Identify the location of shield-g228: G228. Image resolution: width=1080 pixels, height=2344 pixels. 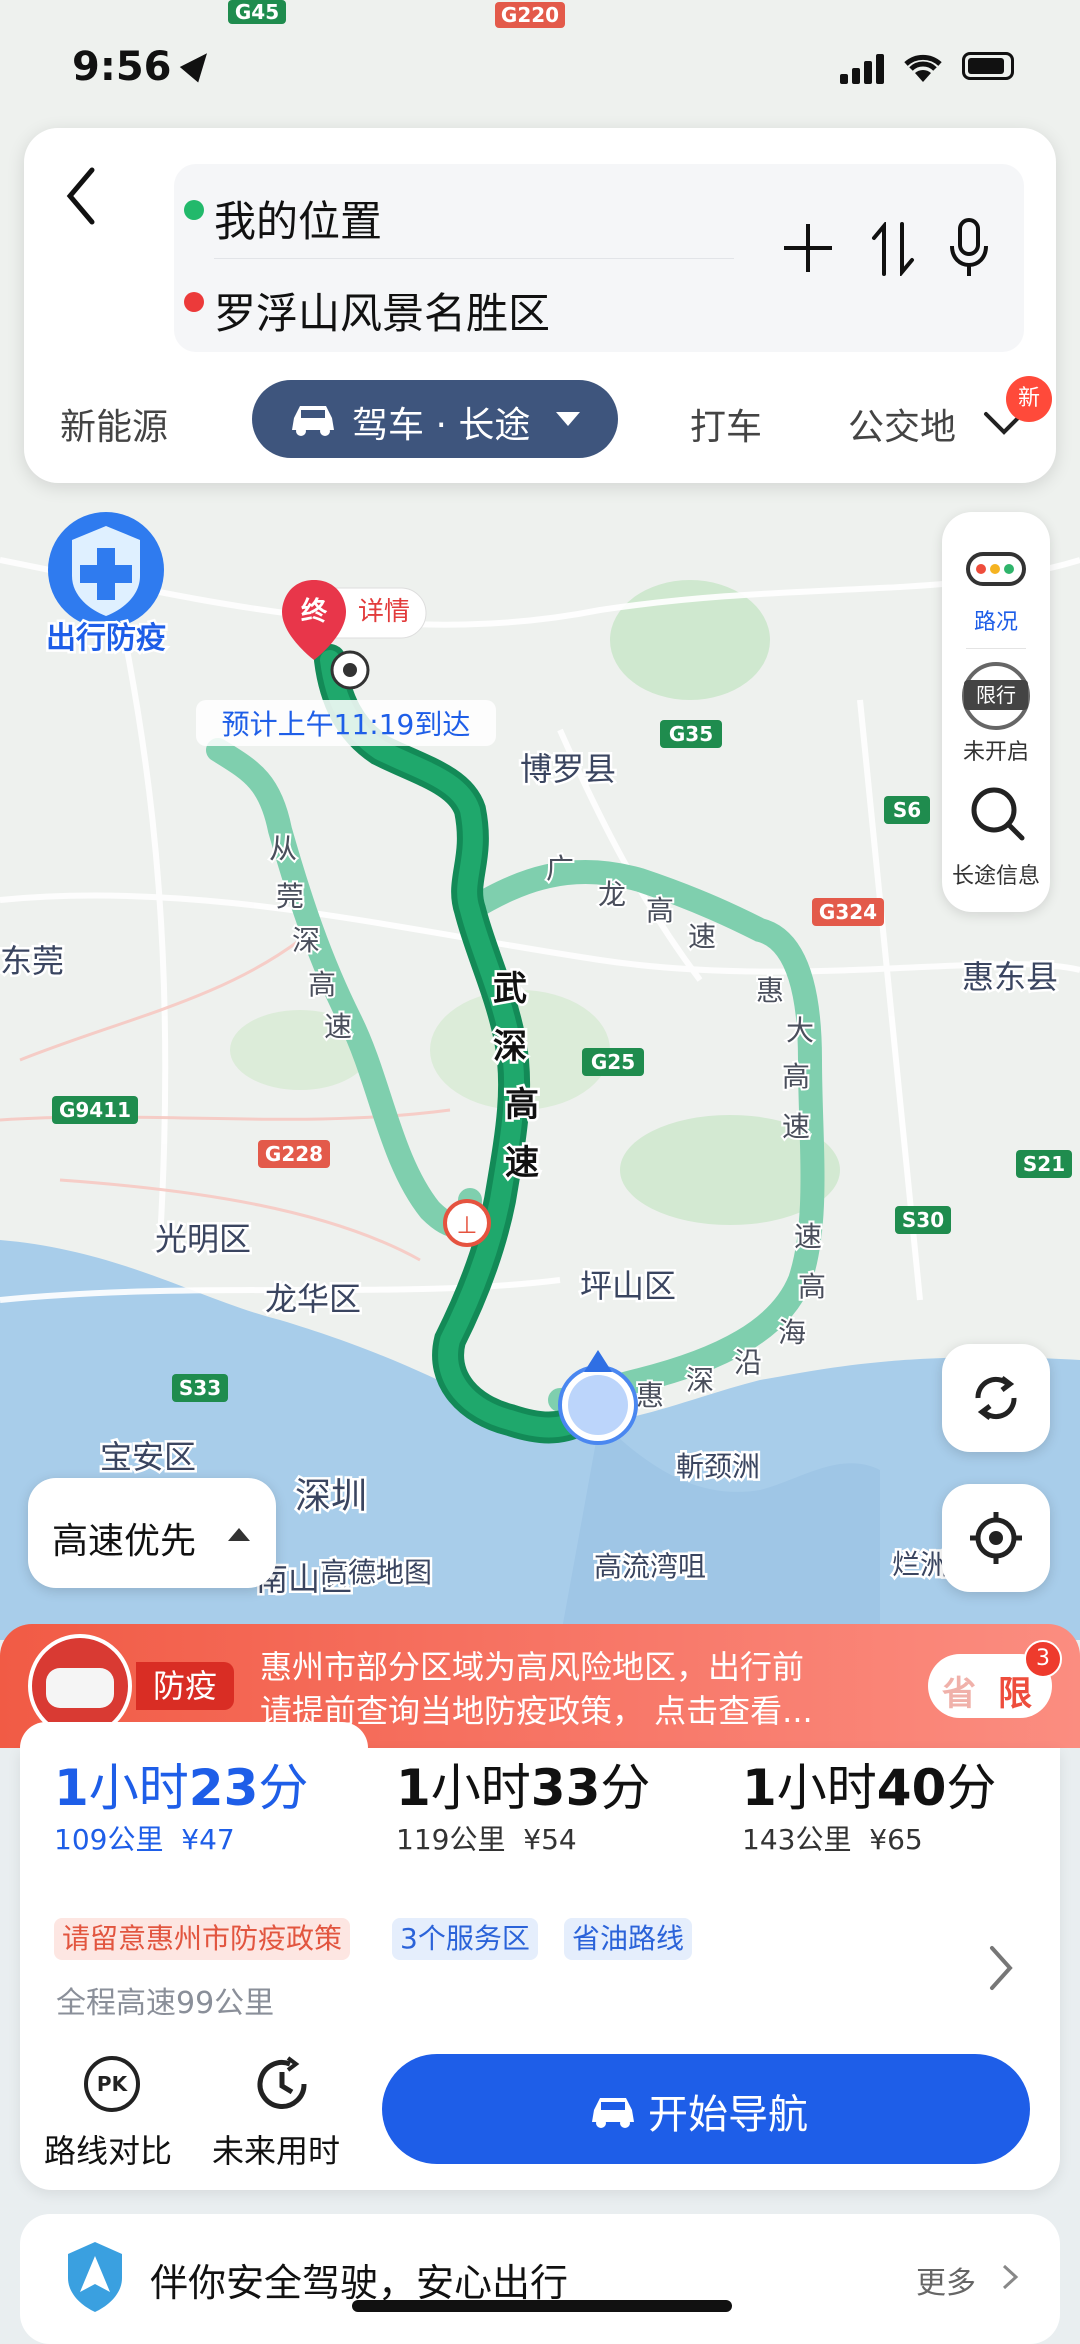
(294, 1154).